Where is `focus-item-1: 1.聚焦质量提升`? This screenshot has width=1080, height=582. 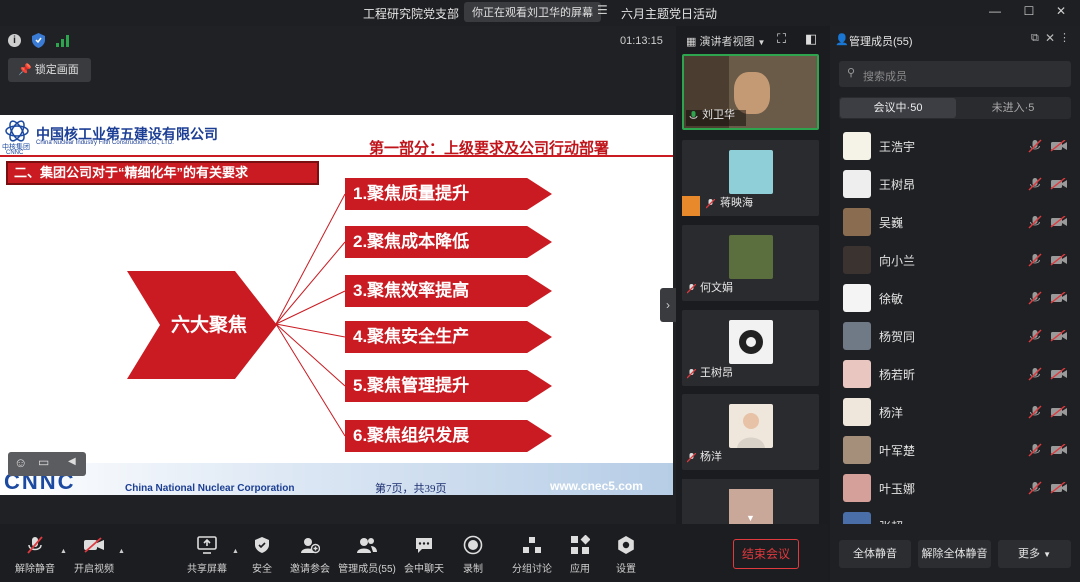 focus-item-1: 1.聚焦质量提升 is located at coordinates (448, 194).